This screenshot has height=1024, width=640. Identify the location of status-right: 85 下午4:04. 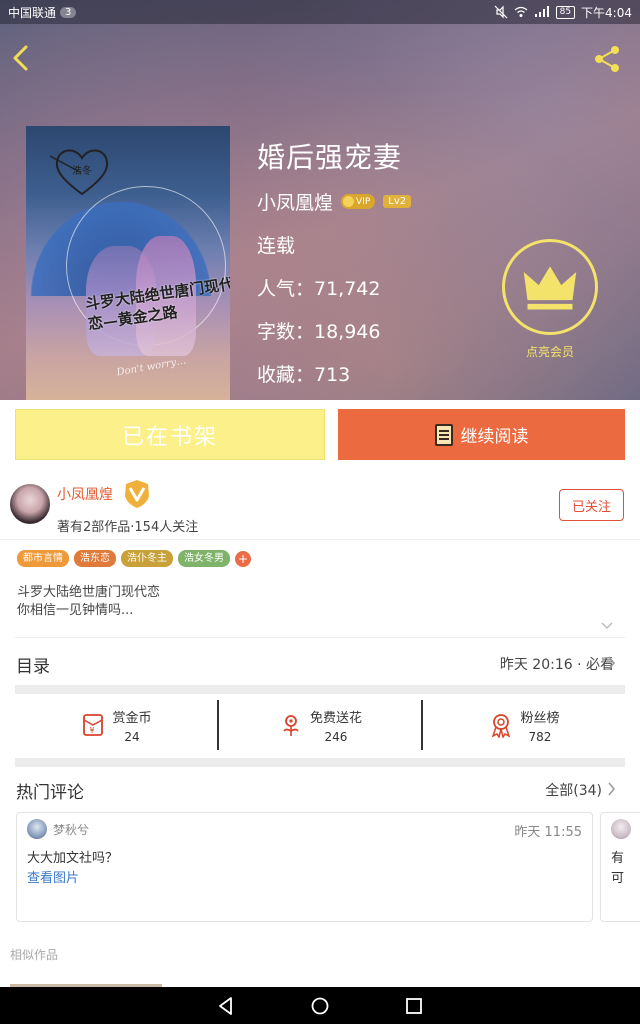
(563, 12).